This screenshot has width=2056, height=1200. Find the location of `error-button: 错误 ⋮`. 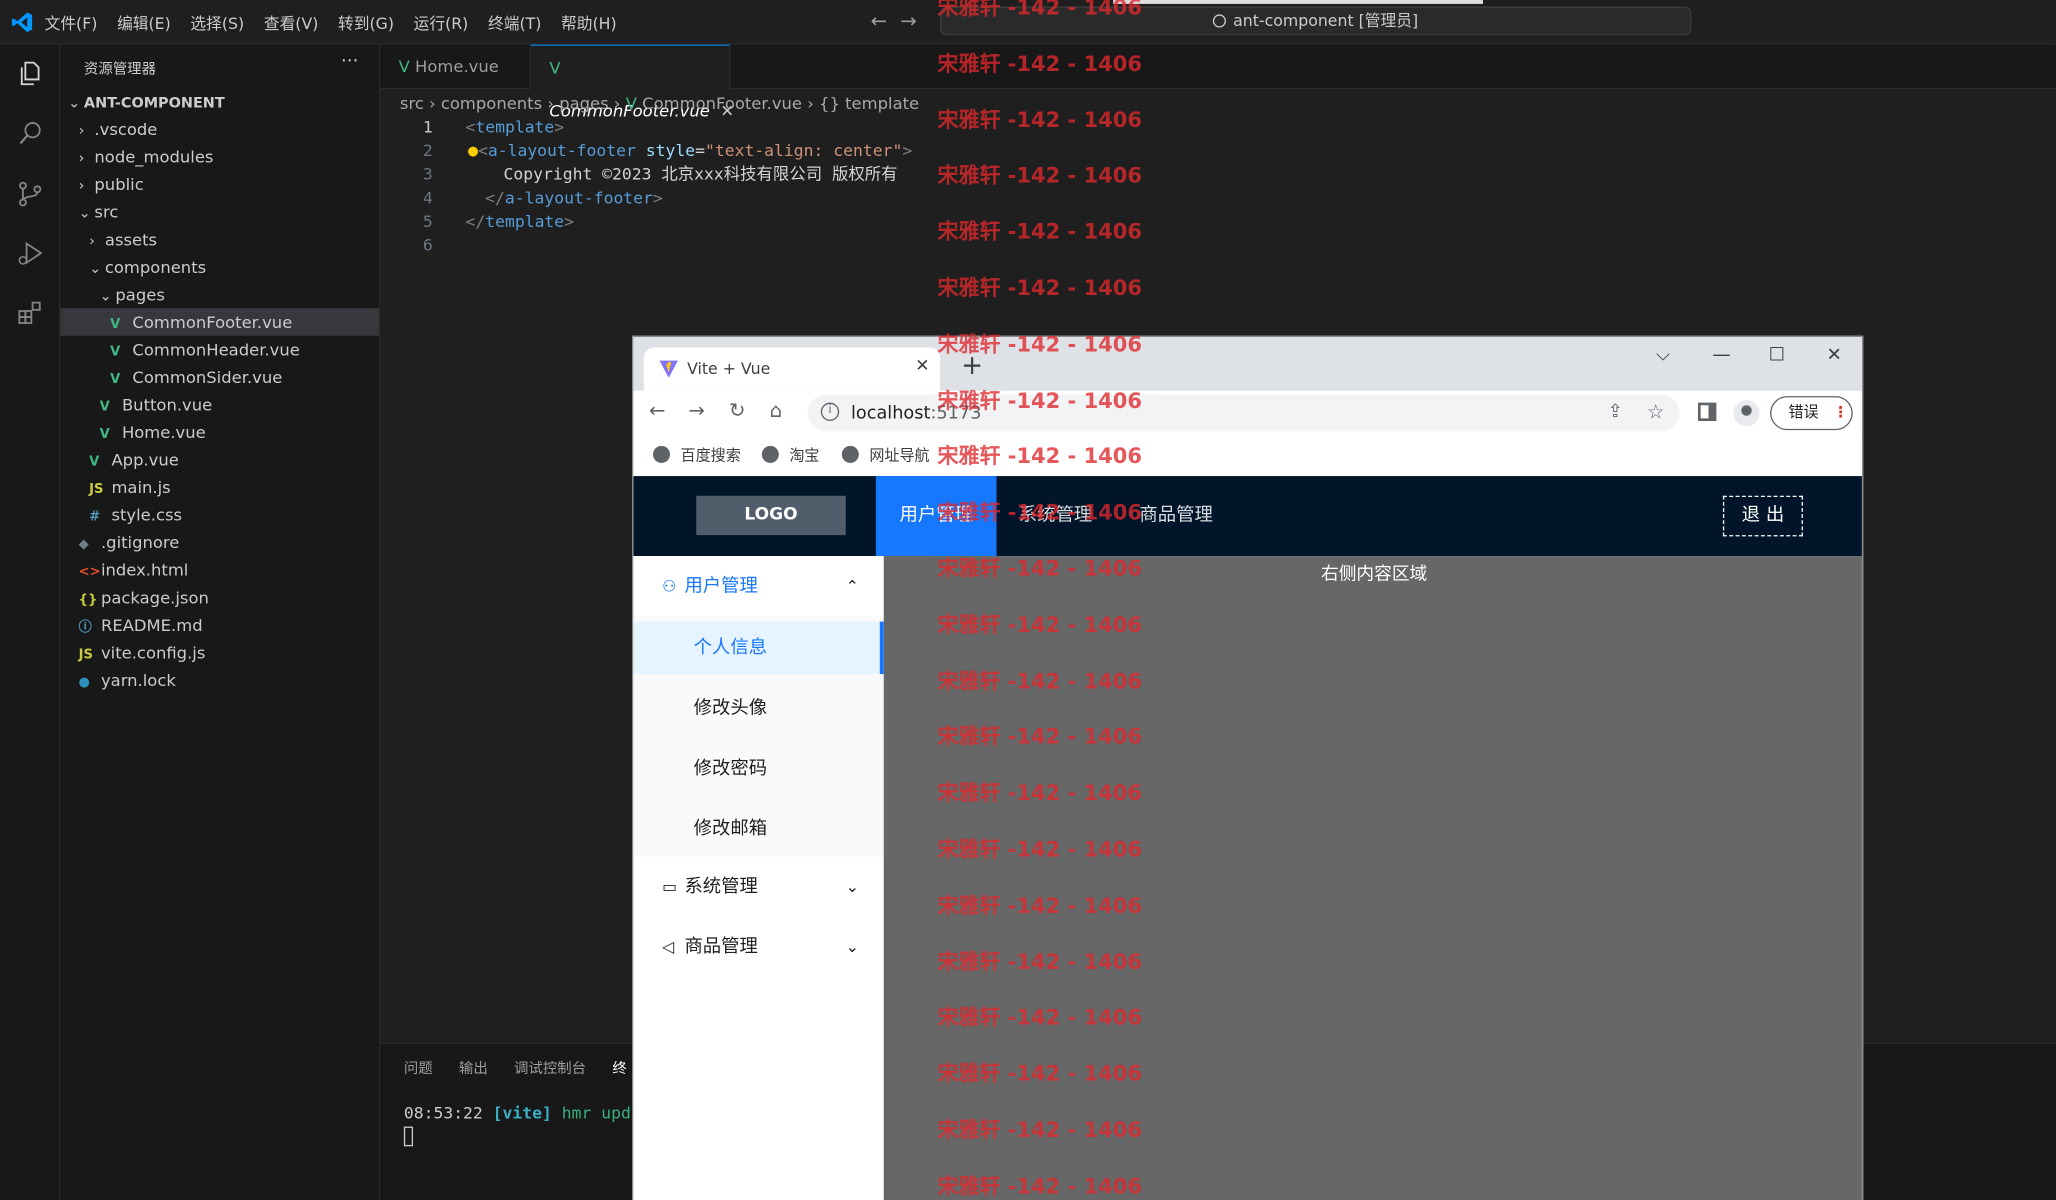

error-button: 错误 ⋮ is located at coordinates (1811, 413).